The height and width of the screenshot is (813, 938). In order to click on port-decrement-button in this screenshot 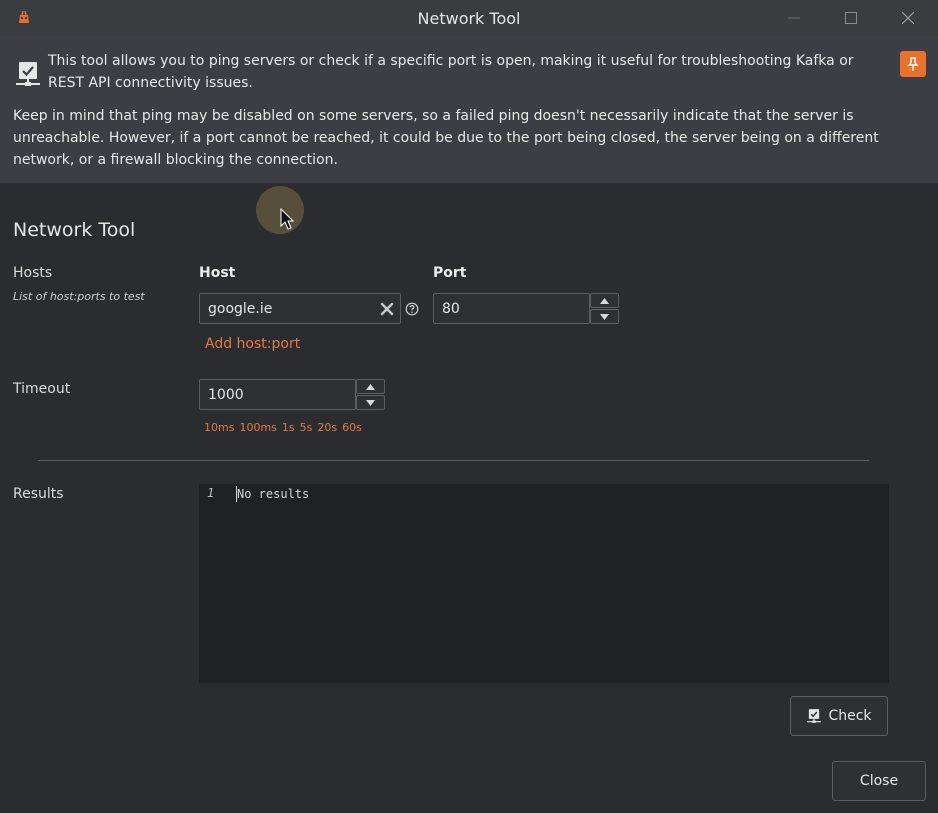, I will do `click(604, 316)`.